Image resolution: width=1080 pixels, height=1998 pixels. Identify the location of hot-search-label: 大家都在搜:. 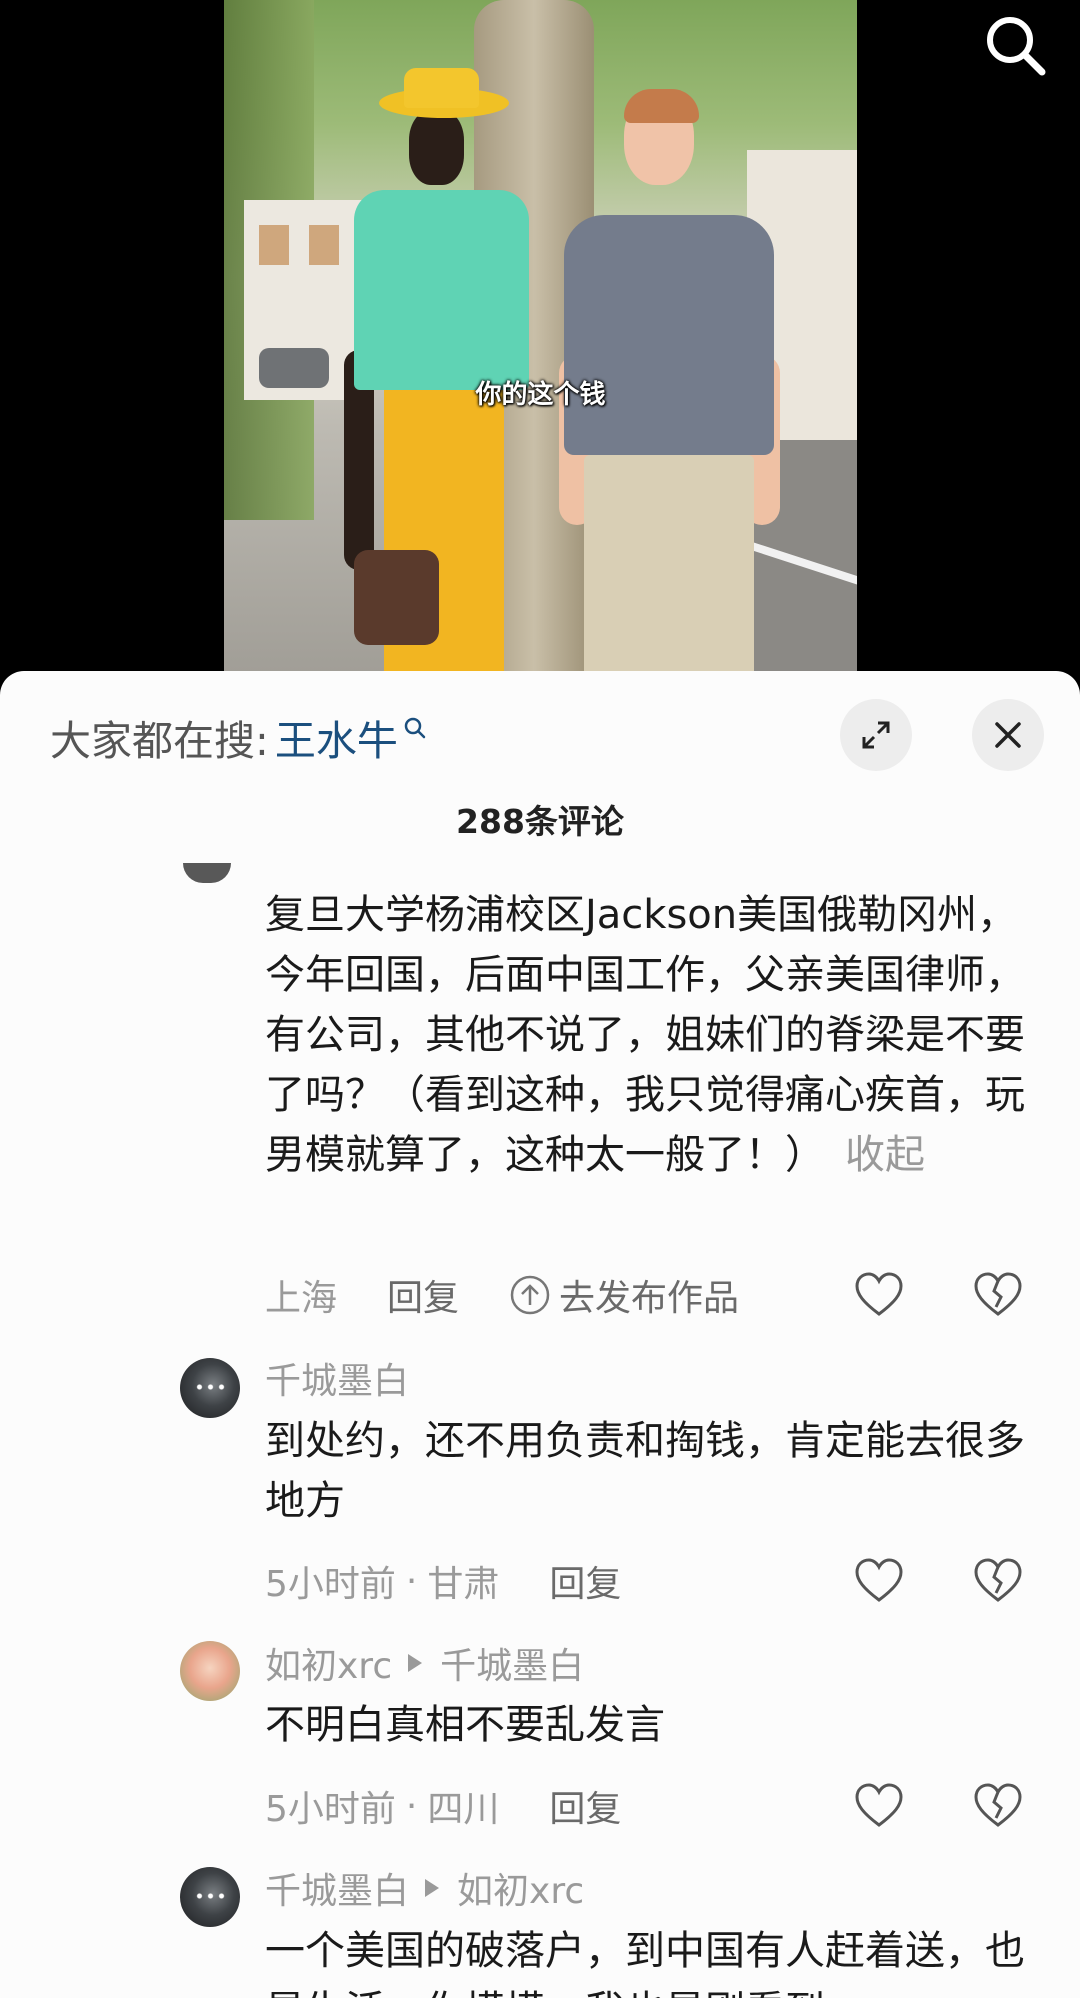
(159, 741).